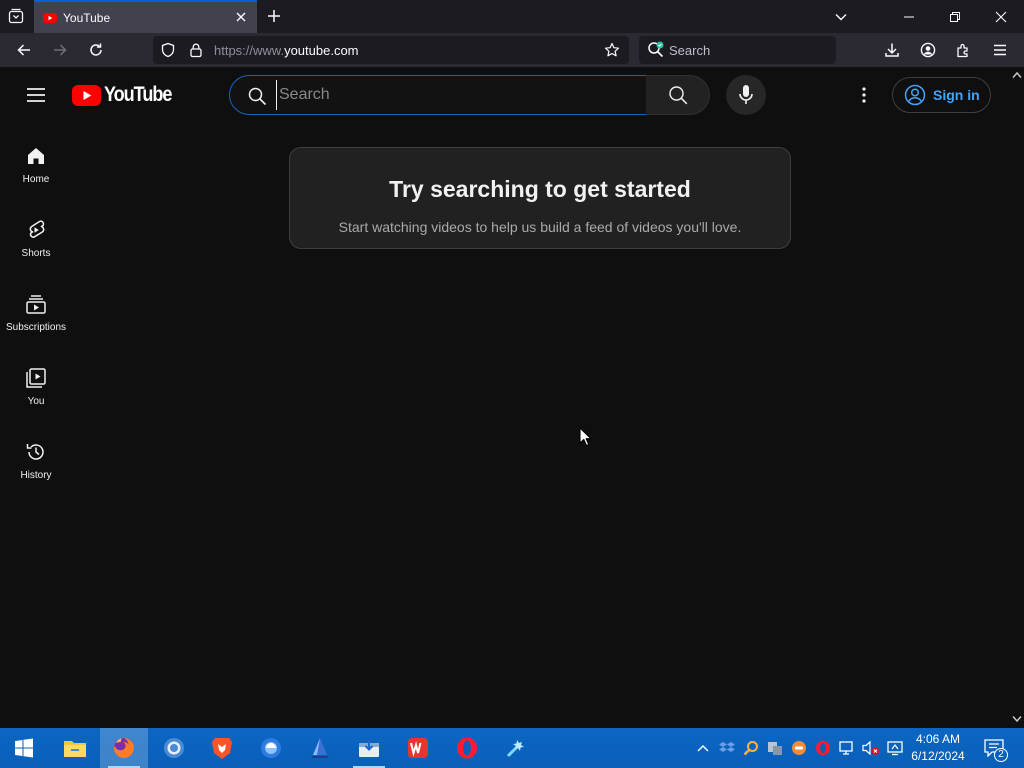 The height and width of the screenshot is (768, 1024). Describe the element at coordinates (540, 189) in the screenshot. I see `promo-title: Try searching to get started` at that location.